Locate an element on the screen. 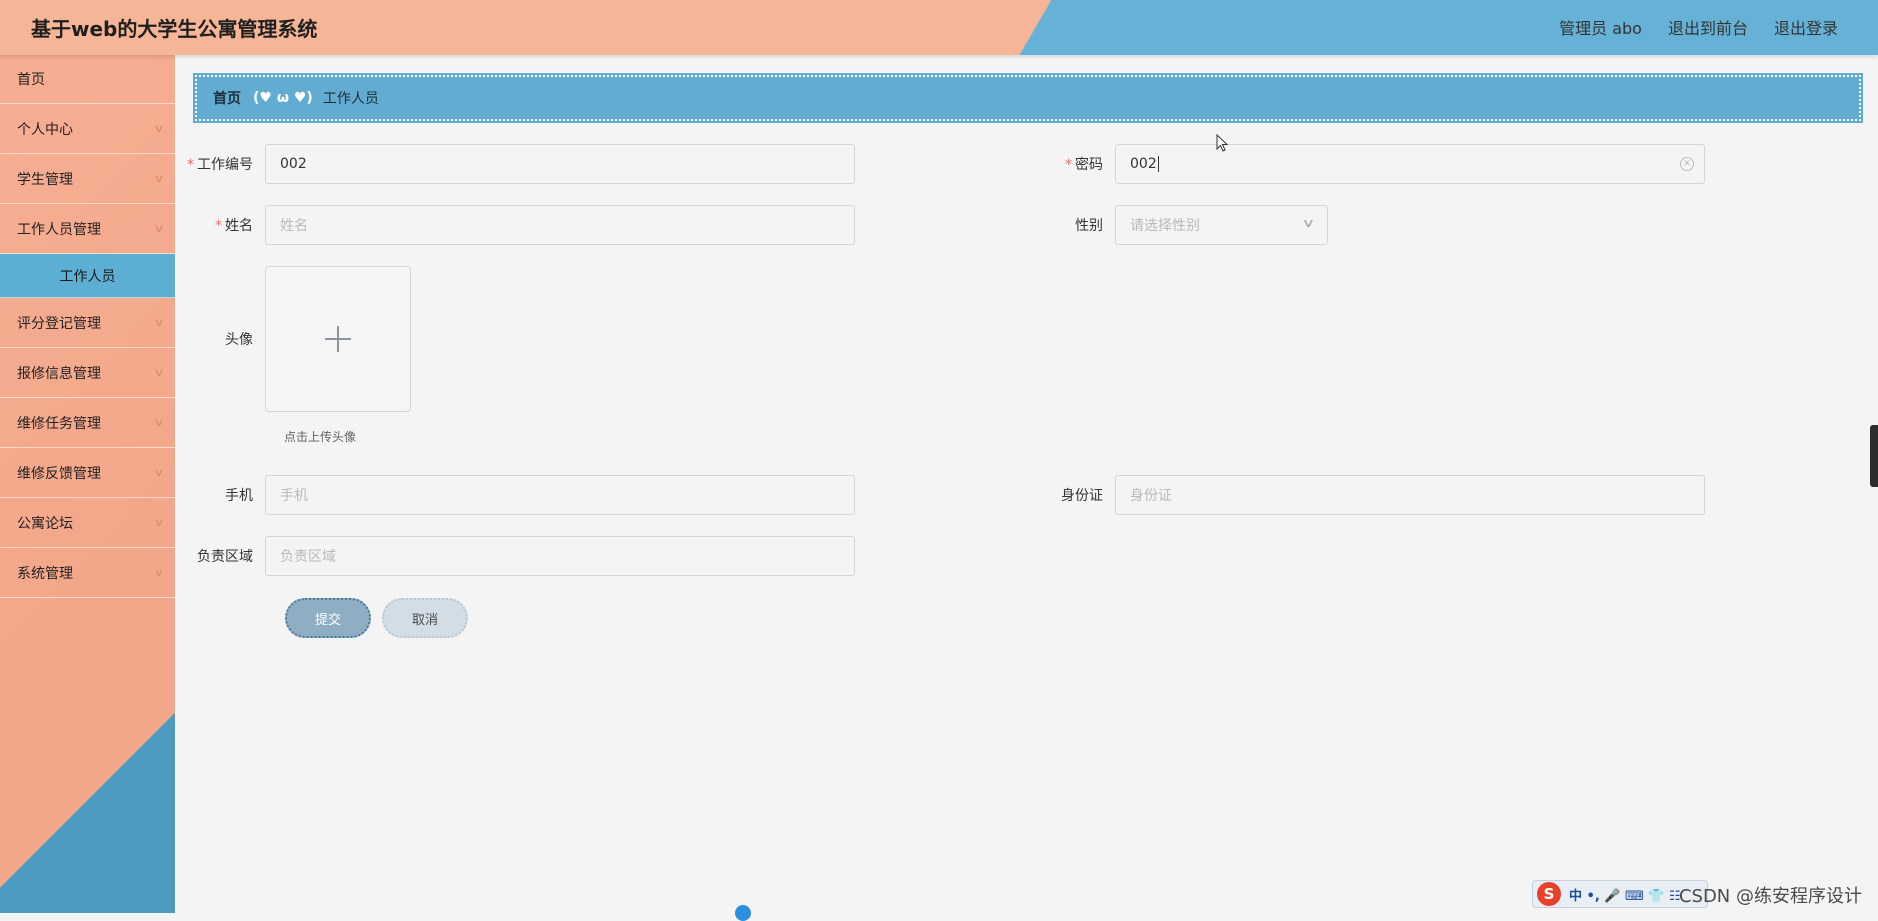 The width and height of the screenshot is (1878, 921). mouse-cursor-icon is located at coordinates (1222, 143).